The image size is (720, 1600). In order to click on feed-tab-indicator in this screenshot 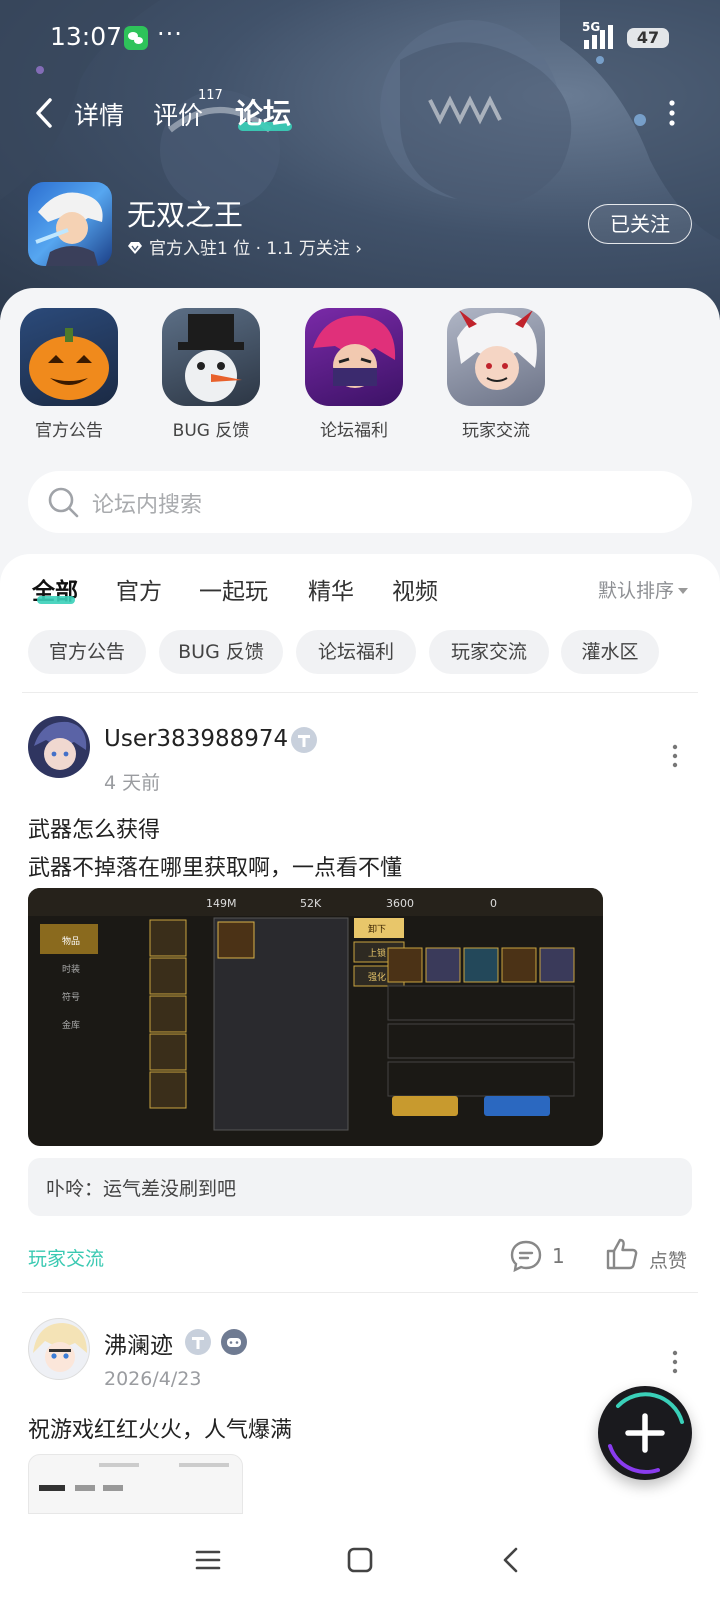, I will do `click(56, 600)`.